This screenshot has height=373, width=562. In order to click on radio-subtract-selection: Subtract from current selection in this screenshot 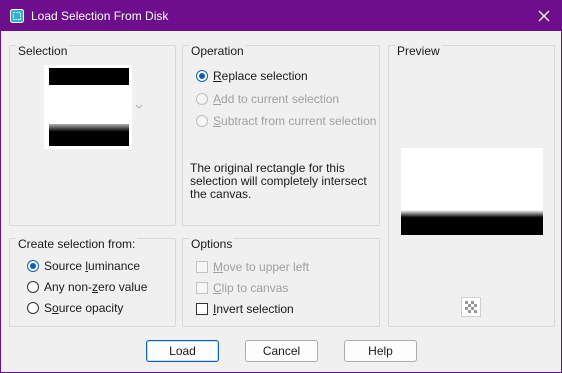, I will do `click(286, 121)`.